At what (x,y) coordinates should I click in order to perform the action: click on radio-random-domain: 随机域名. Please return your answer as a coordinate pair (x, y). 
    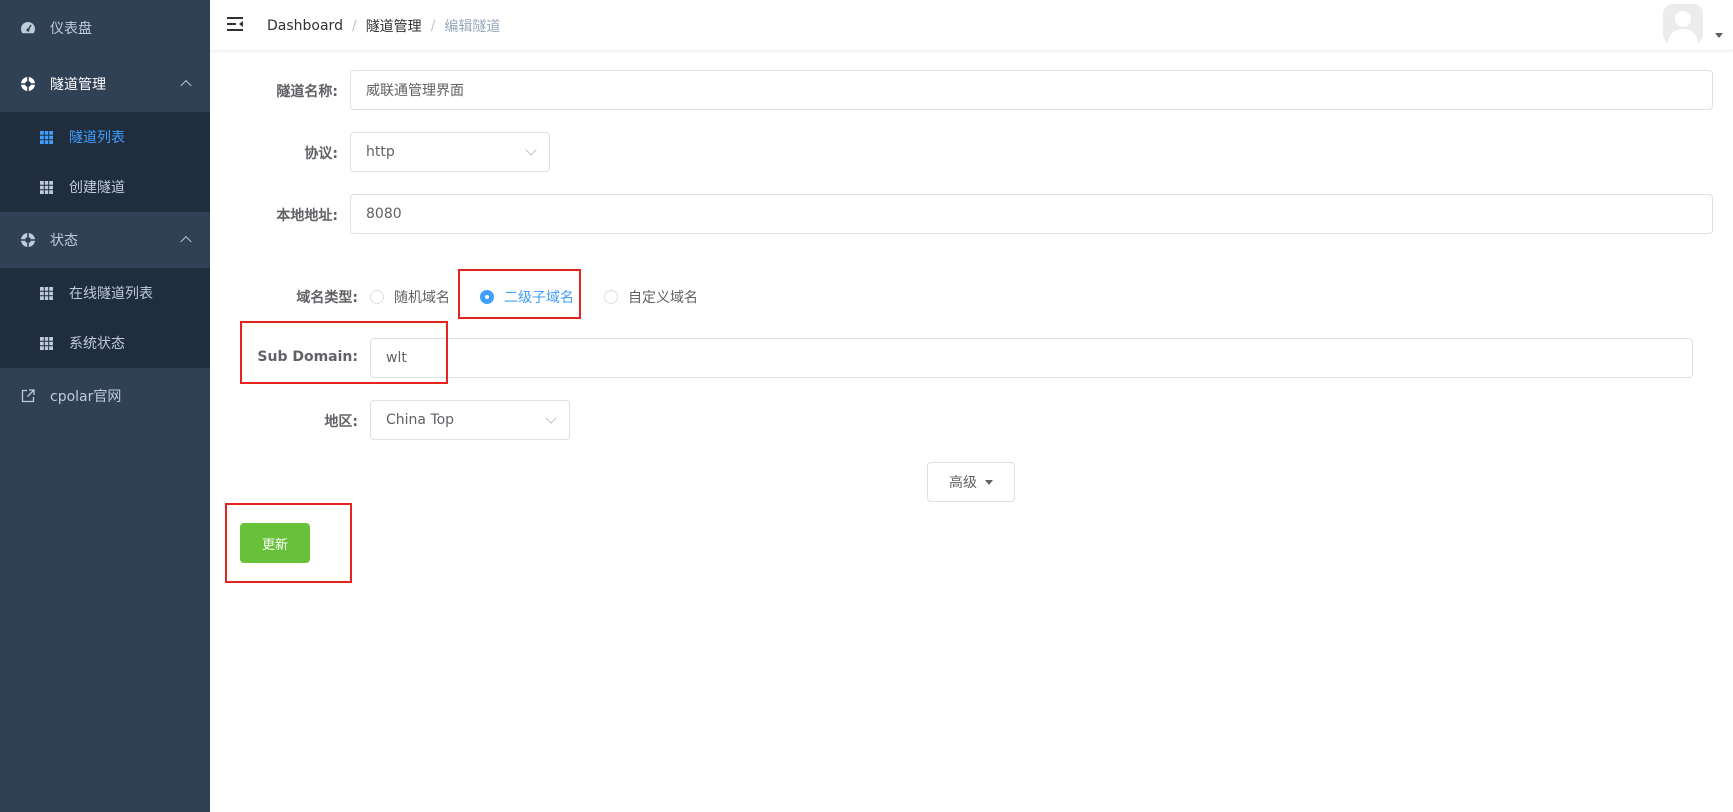
    Looking at the image, I should click on (410, 297).